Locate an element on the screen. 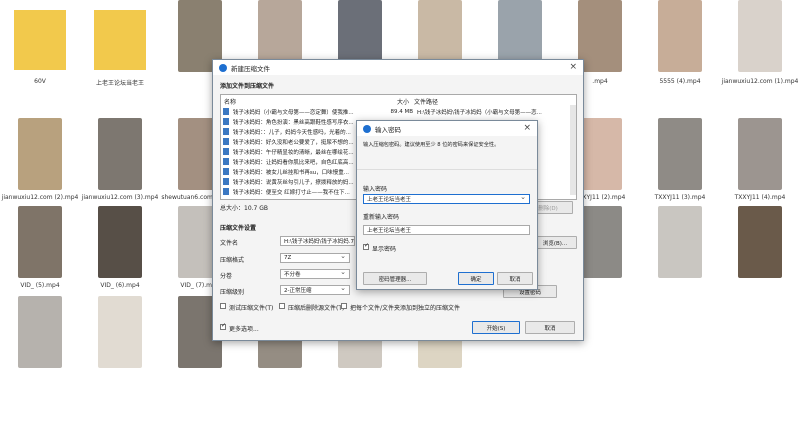  file-name: jianwuxiu12.com (2).mp4 is located at coordinates (40, 197).